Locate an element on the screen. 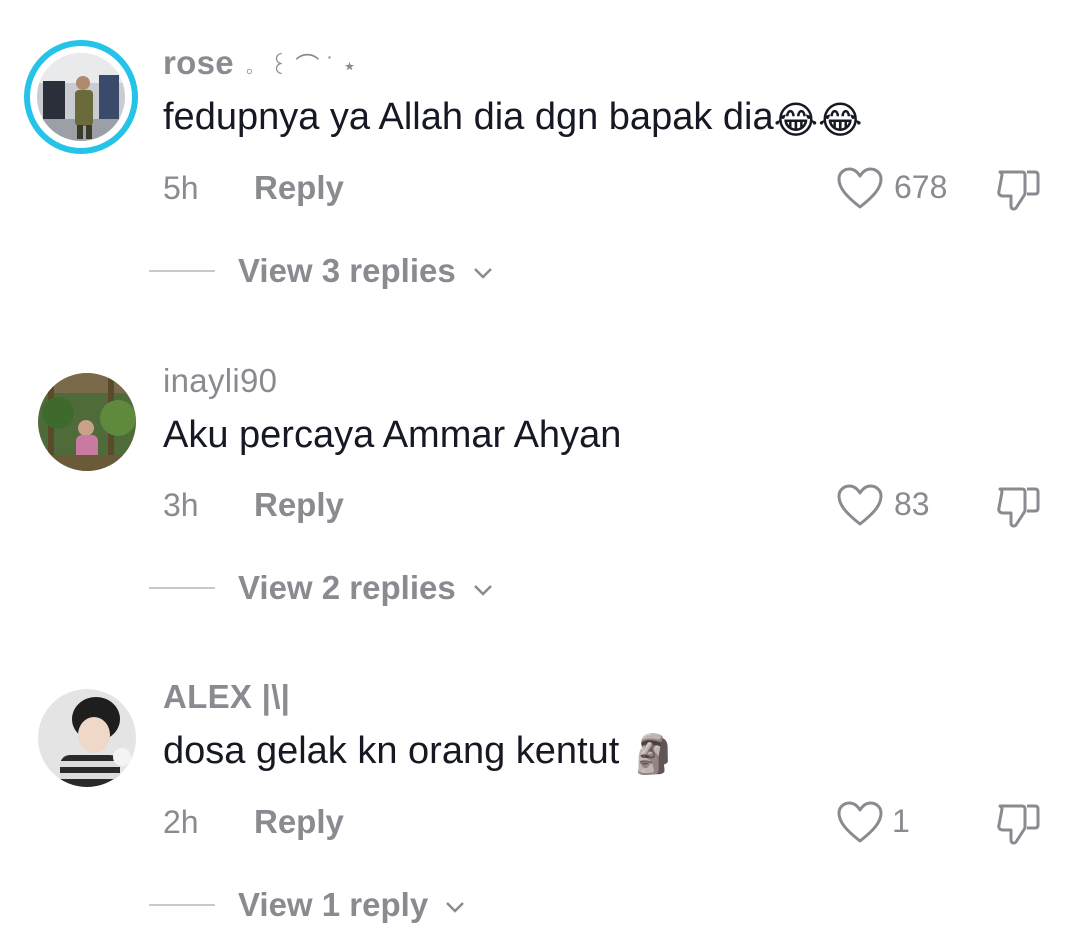 Image resolution: width=1080 pixels, height=932 pixels. comment-text: Aku percaya Ammar Ahyan is located at coordinates (392, 435).